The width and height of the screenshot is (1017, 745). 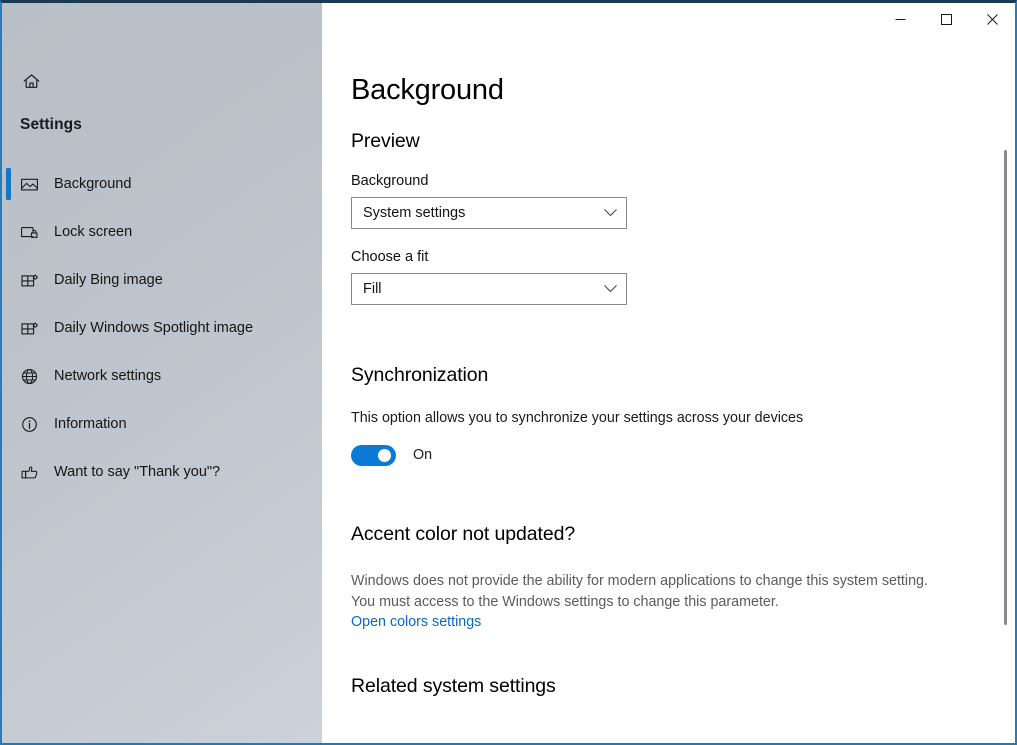 I want to click on maximize-button, so click(x=946, y=19).